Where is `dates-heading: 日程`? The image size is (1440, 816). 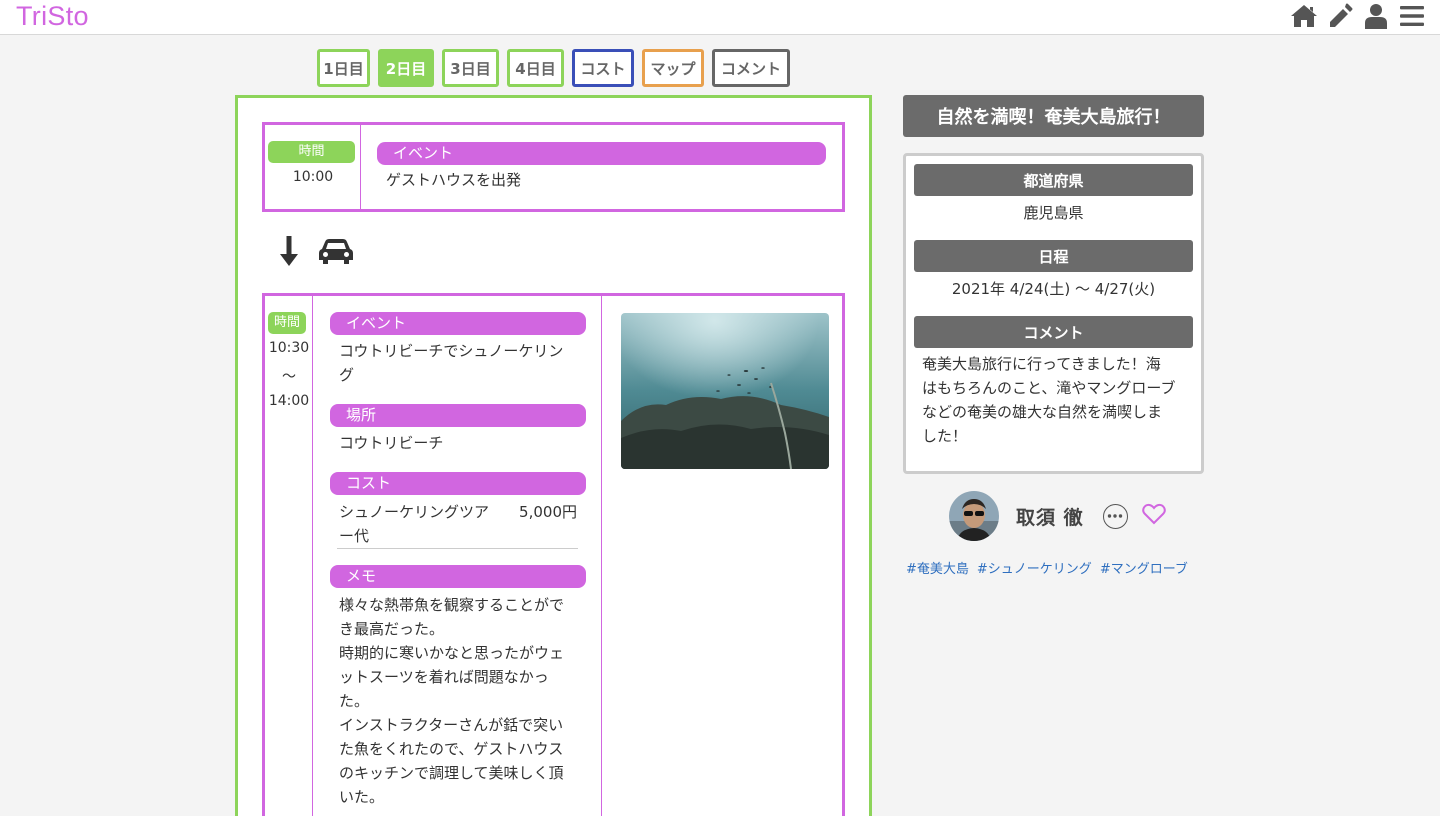
dates-heading: 日程 is located at coordinates (1053, 256).